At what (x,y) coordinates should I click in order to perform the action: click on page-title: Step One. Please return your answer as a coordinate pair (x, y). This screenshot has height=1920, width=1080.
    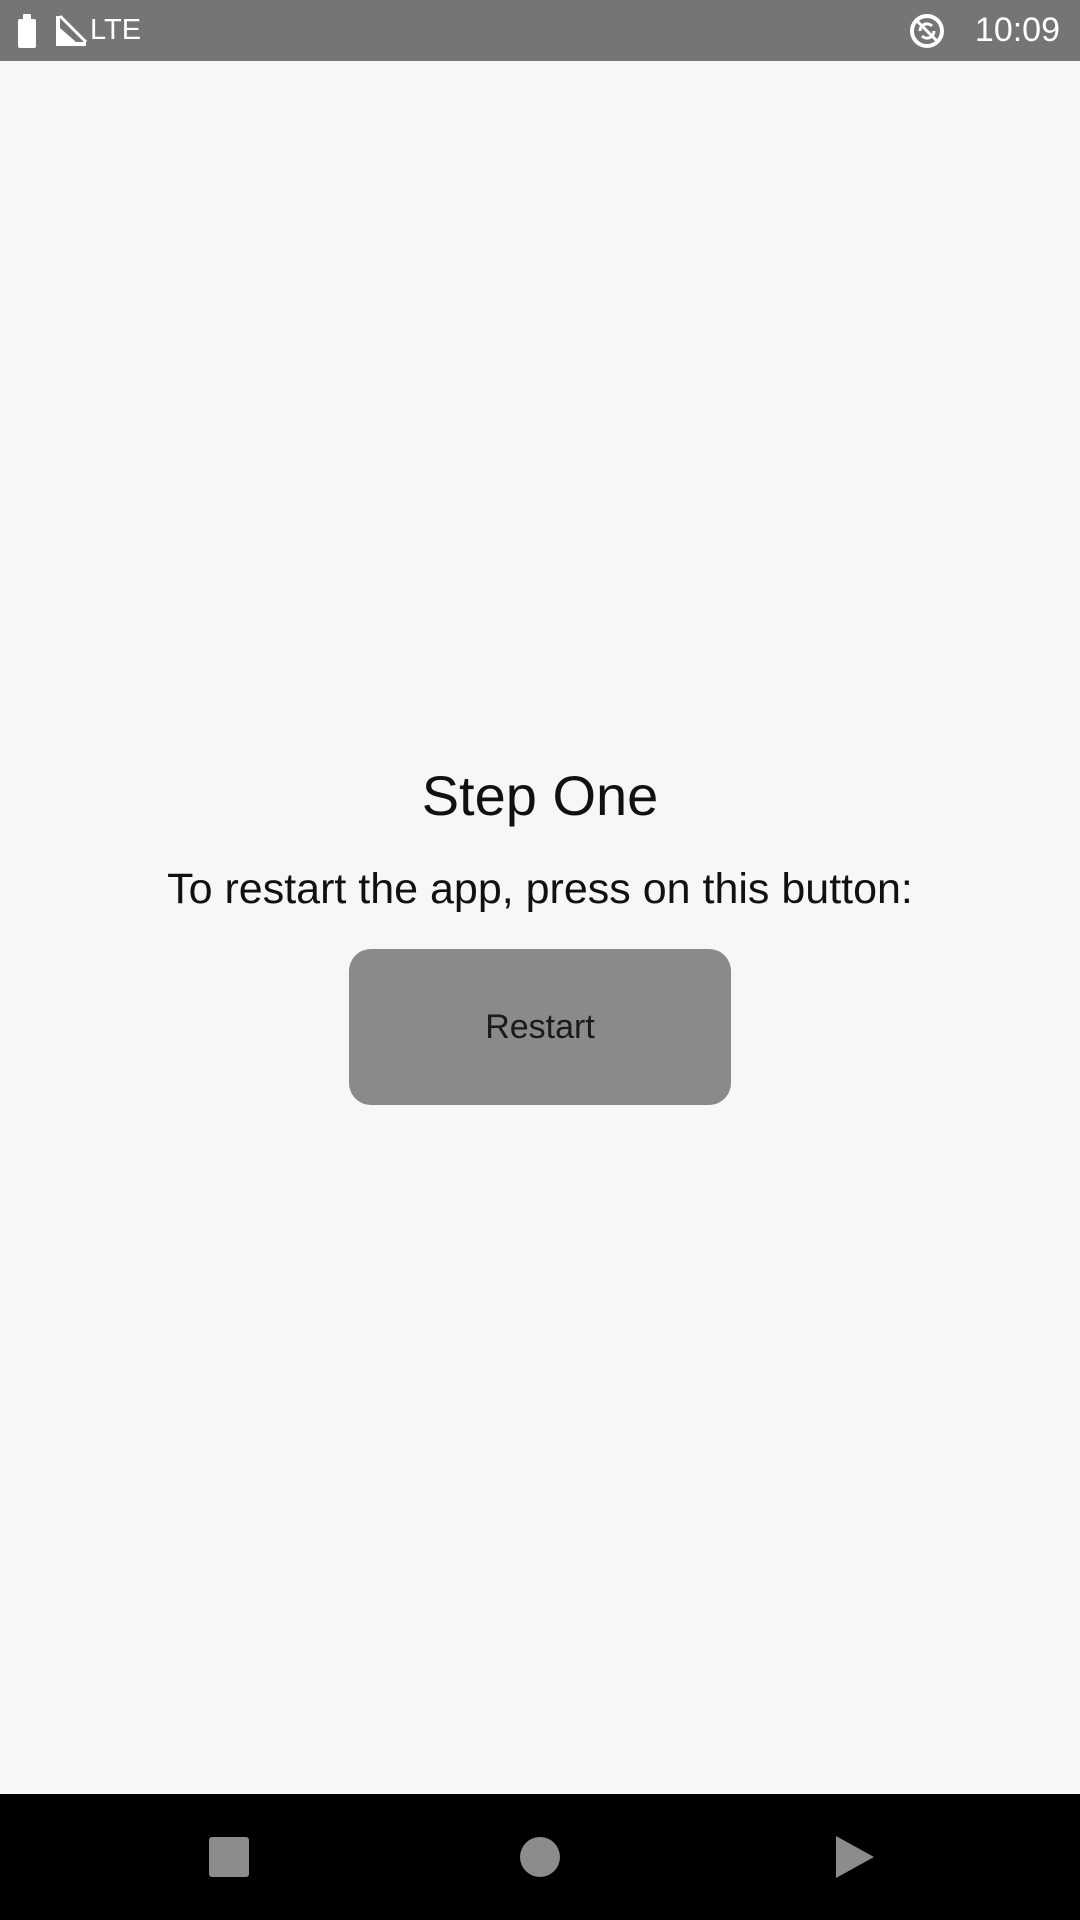
    Looking at the image, I should click on (540, 795).